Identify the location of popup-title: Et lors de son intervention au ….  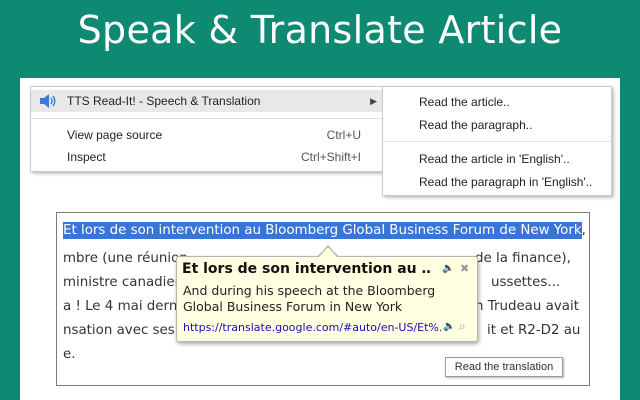
(307, 269).